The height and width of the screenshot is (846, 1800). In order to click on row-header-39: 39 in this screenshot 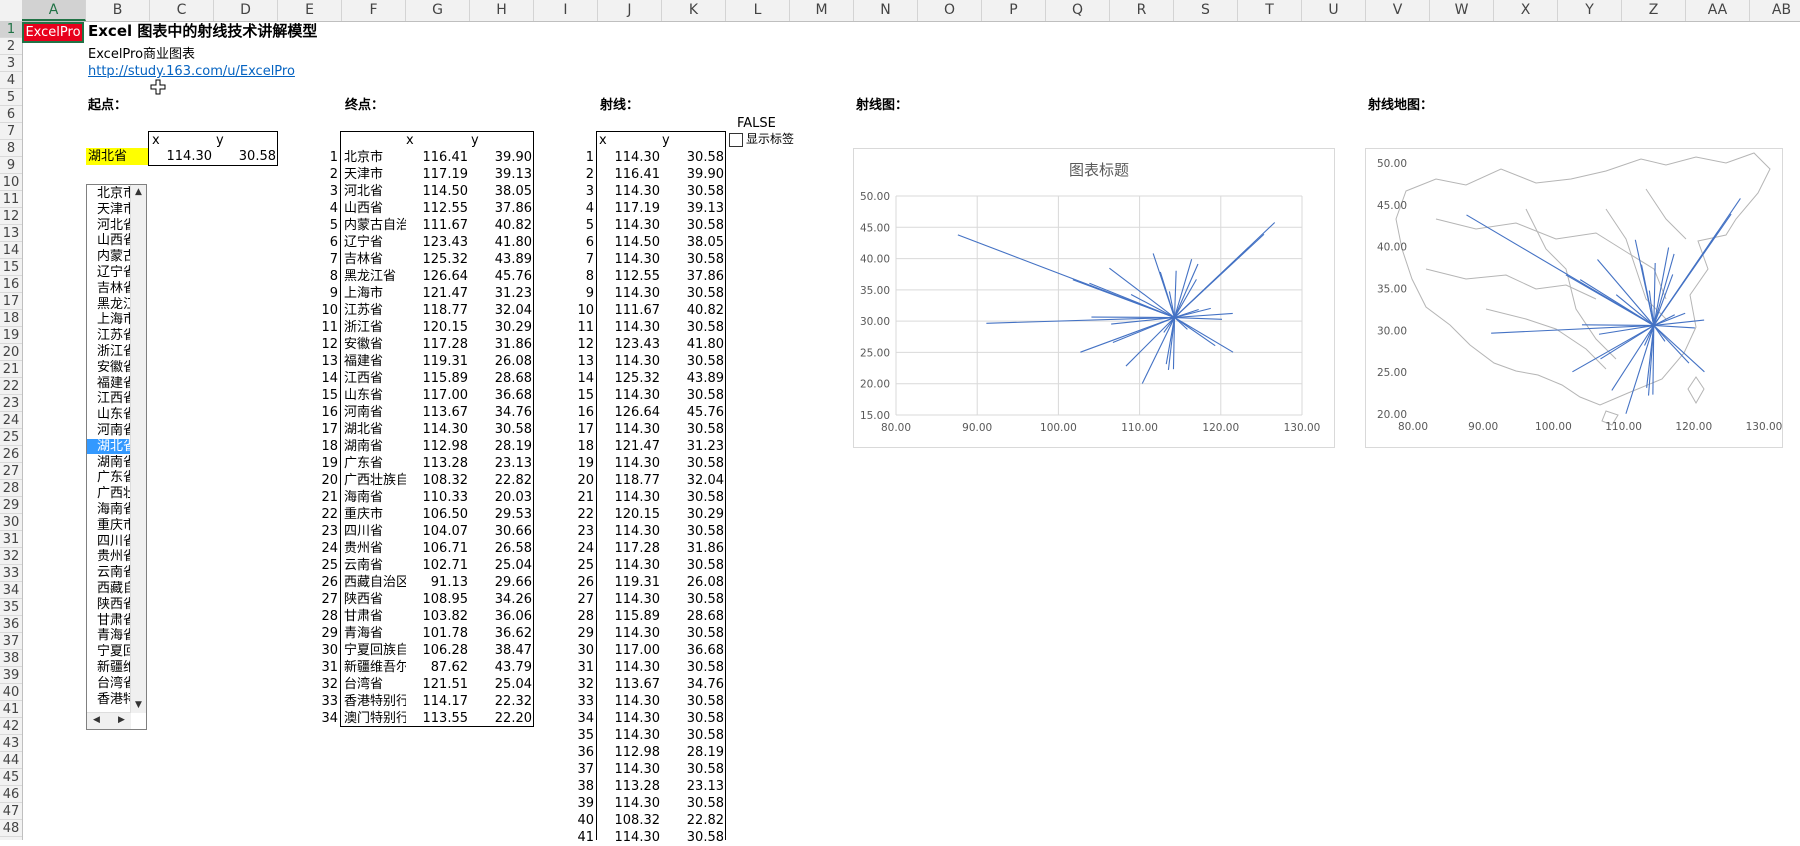, I will do `click(11, 675)`.